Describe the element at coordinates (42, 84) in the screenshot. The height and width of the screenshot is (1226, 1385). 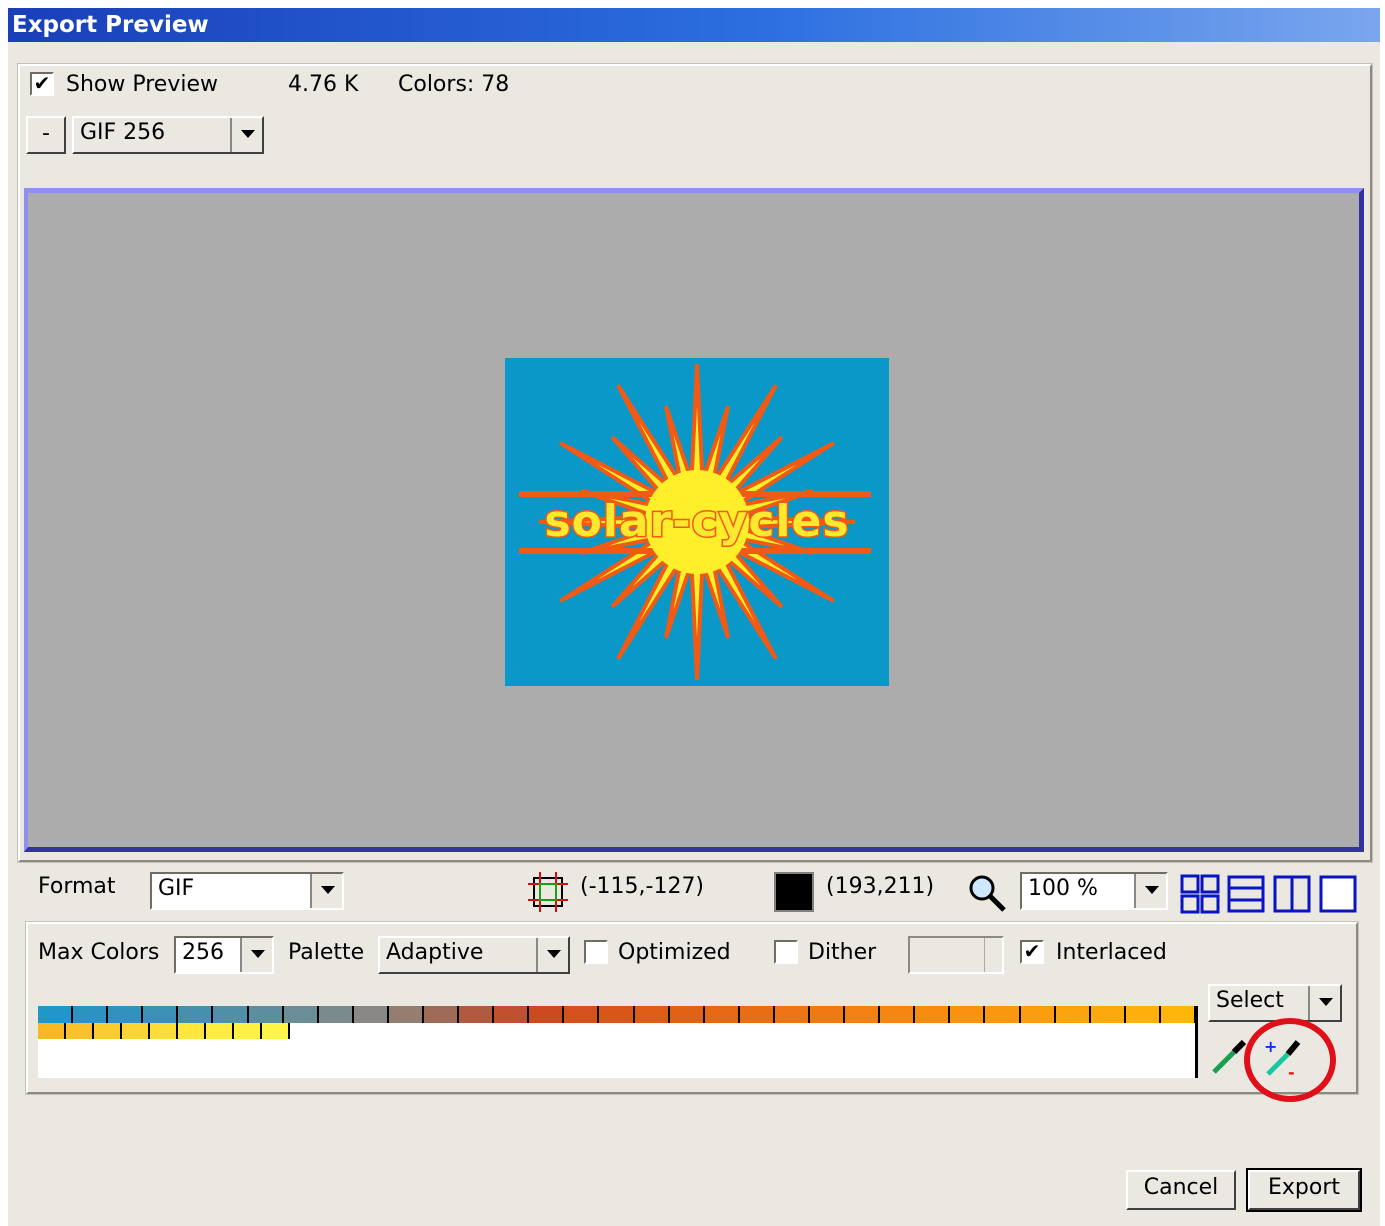
I see `show-preview-checkbox: ✔` at that location.